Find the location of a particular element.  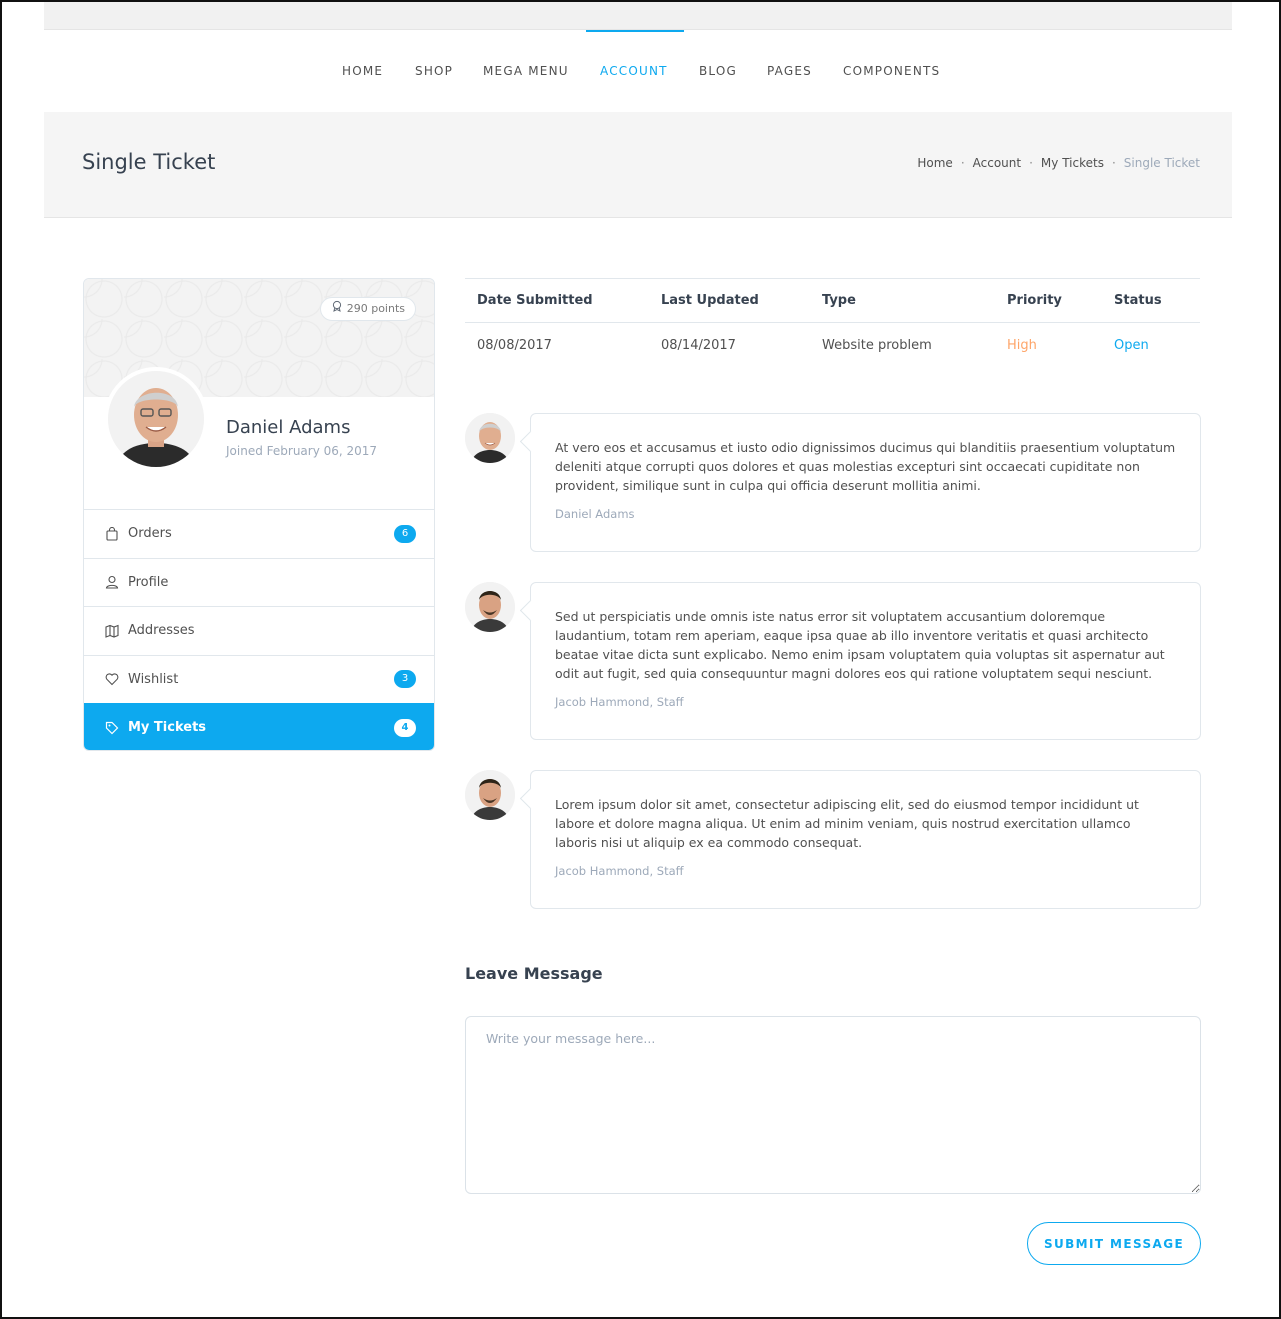

column-header: Last Updated is located at coordinates (710, 300).